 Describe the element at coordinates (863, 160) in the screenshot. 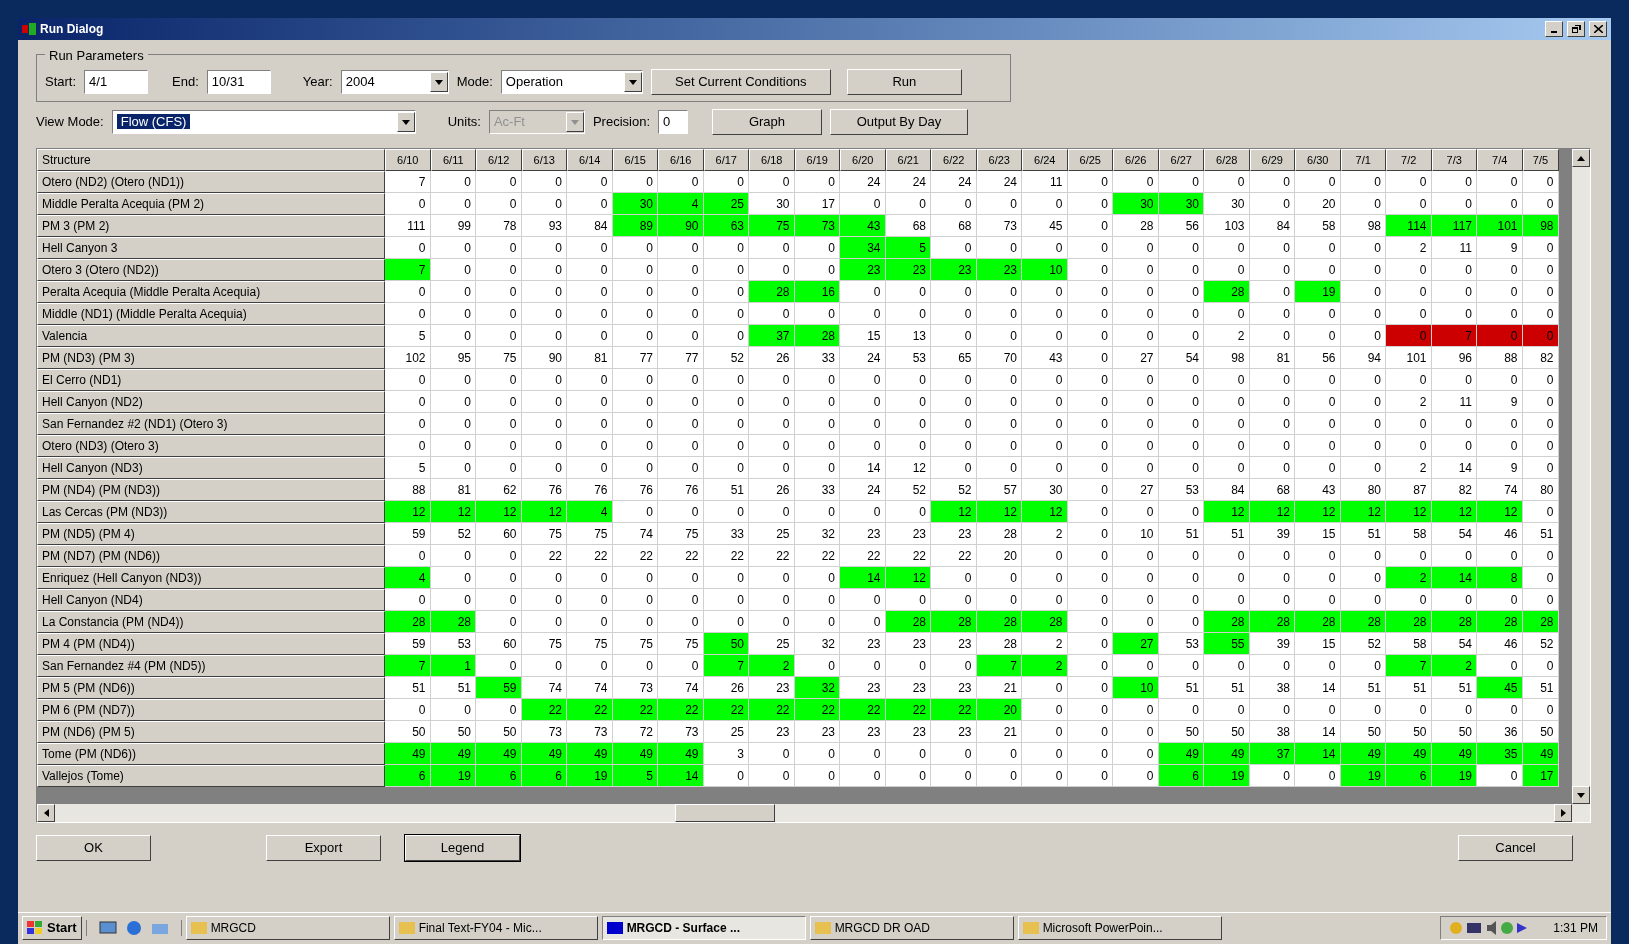

I see `column-header: 6/20` at that location.